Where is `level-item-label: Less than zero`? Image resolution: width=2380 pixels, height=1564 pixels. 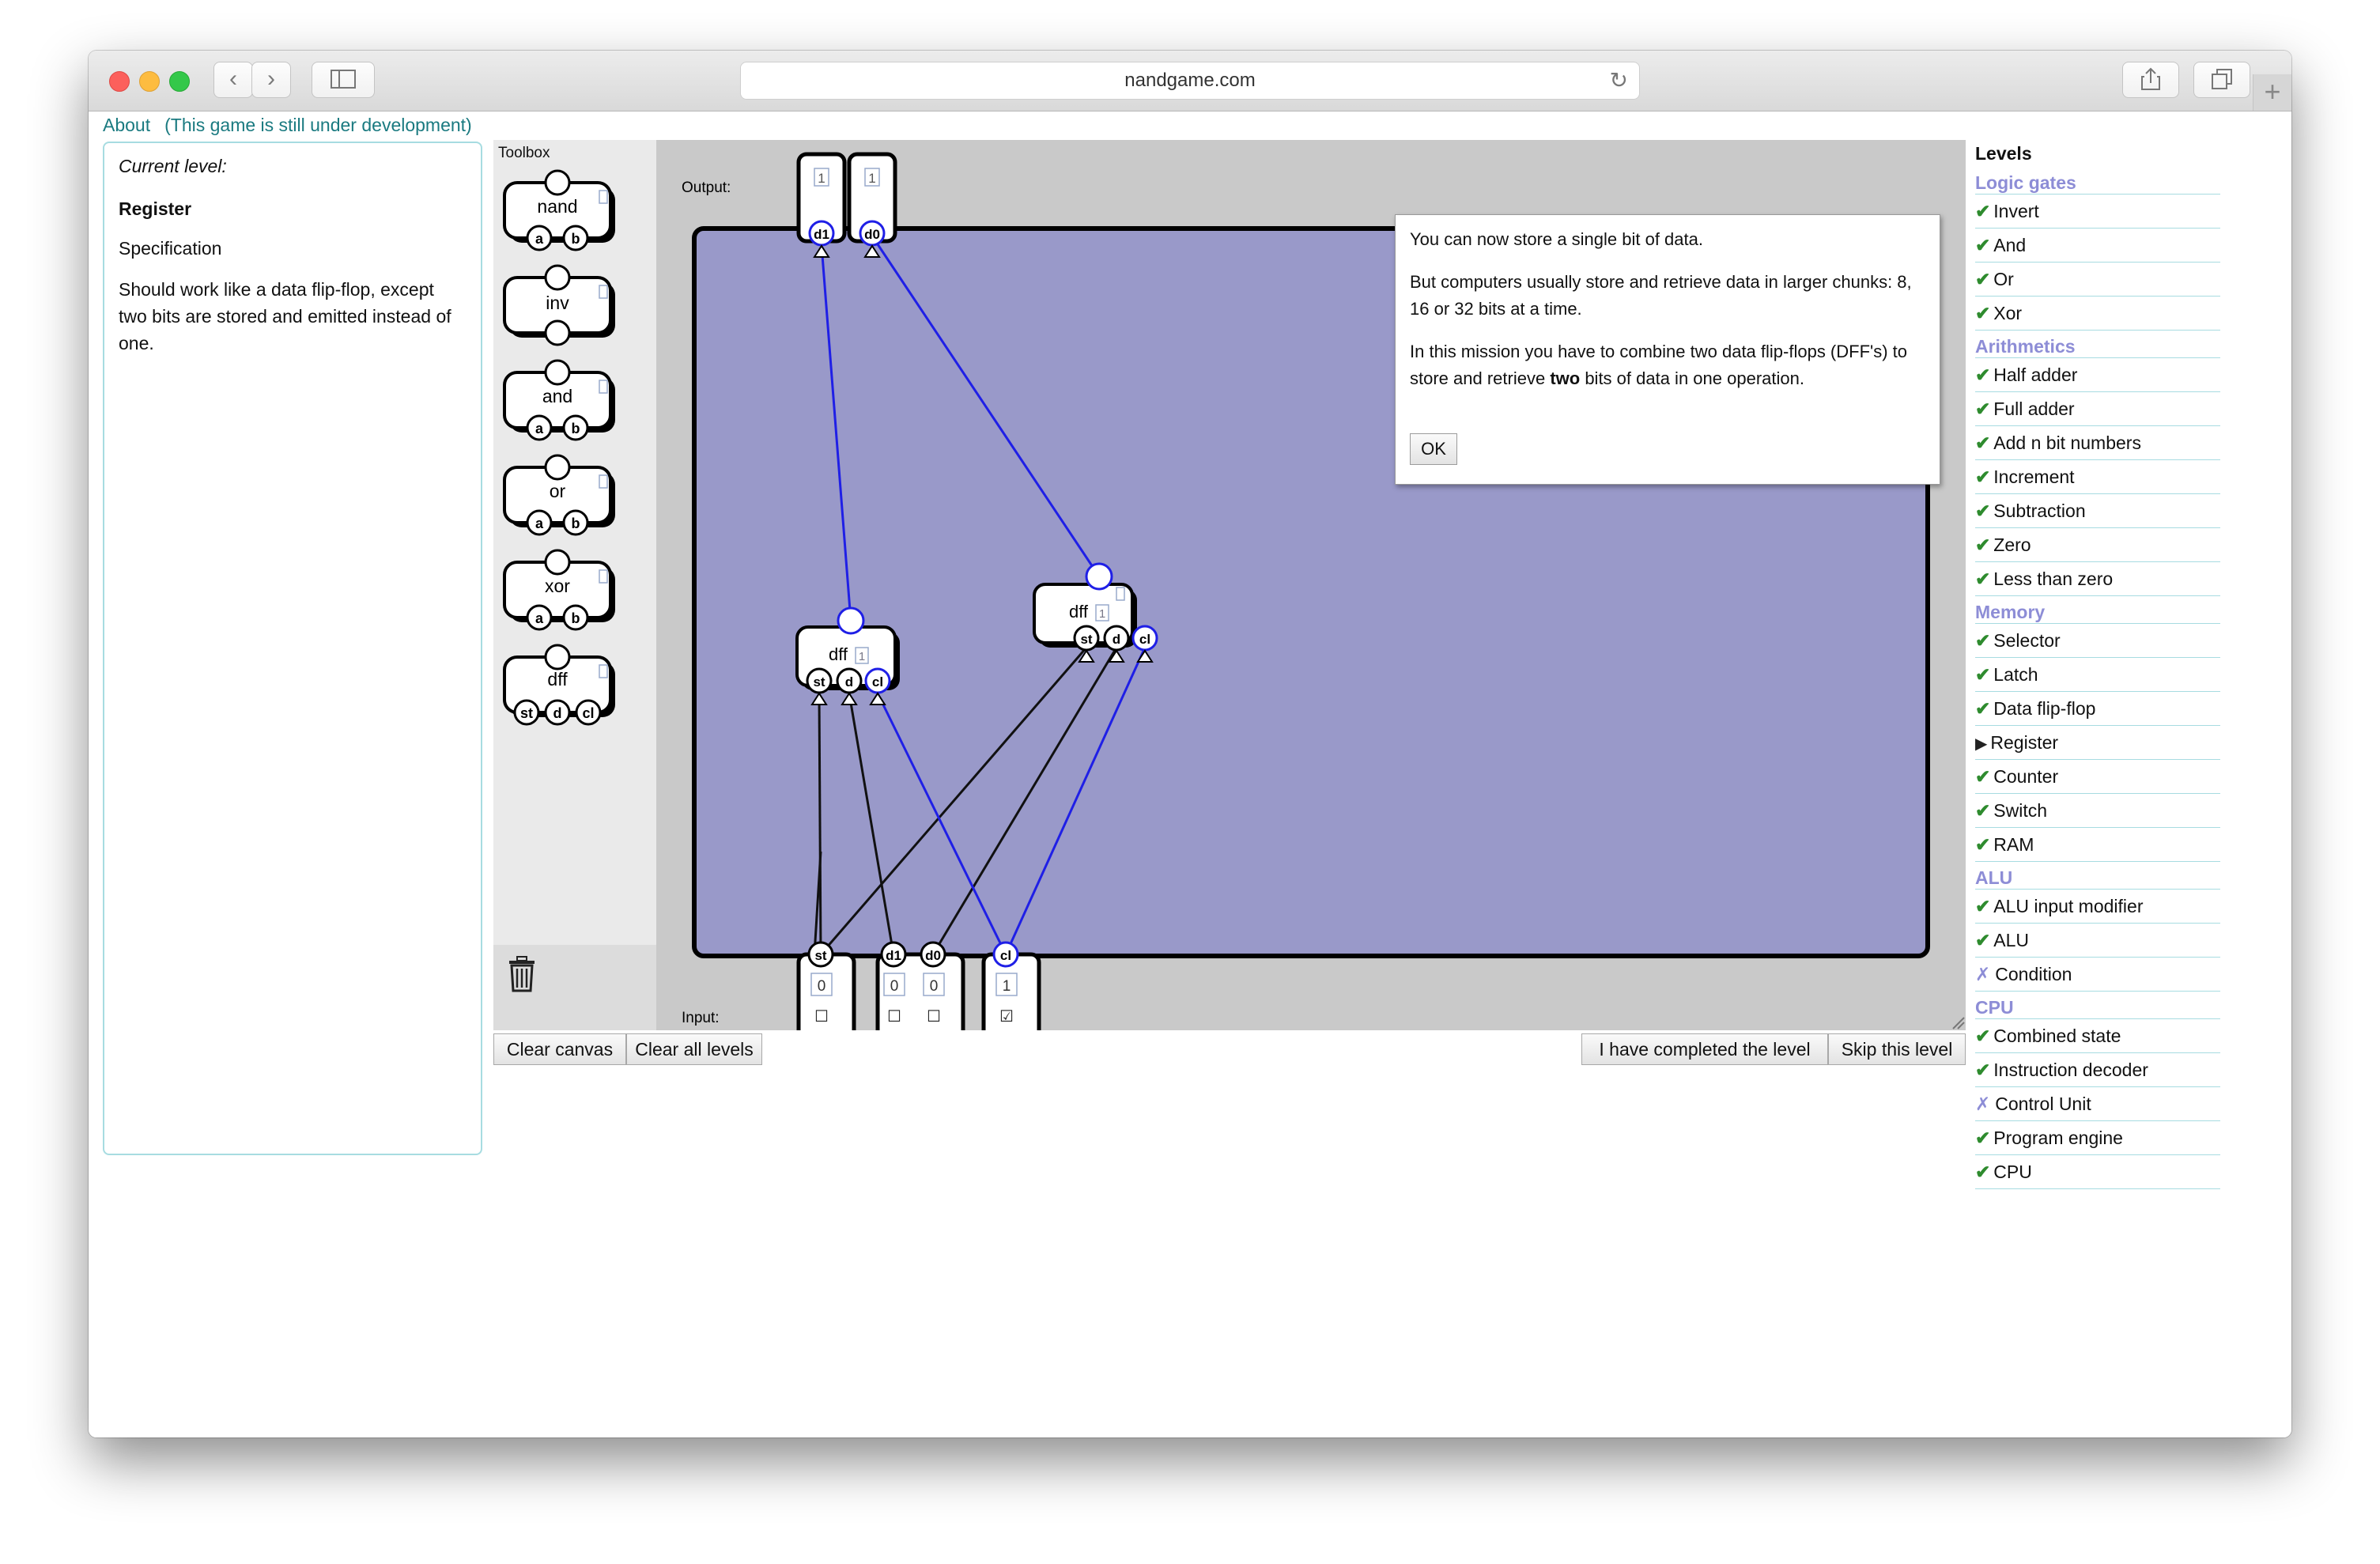 level-item-label: Less than zero is located at coordinates (2053, 579).